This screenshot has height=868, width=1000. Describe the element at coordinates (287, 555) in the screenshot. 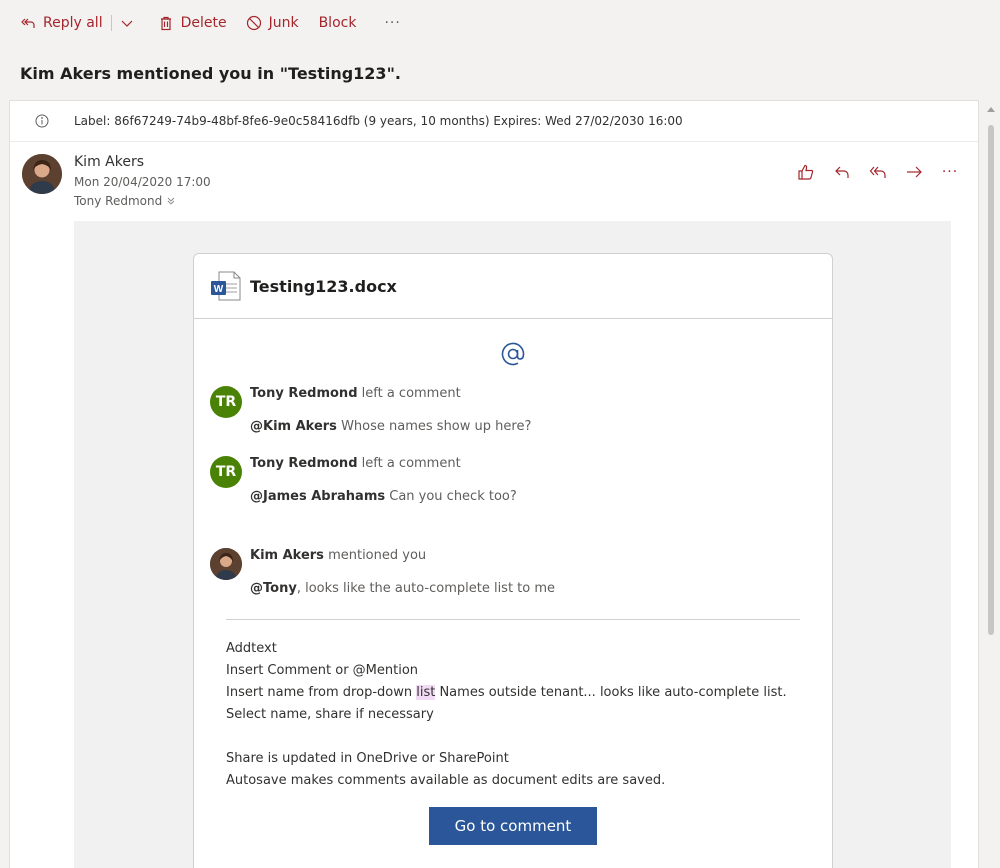

I see `comment-author: Kim Akers` at that location.